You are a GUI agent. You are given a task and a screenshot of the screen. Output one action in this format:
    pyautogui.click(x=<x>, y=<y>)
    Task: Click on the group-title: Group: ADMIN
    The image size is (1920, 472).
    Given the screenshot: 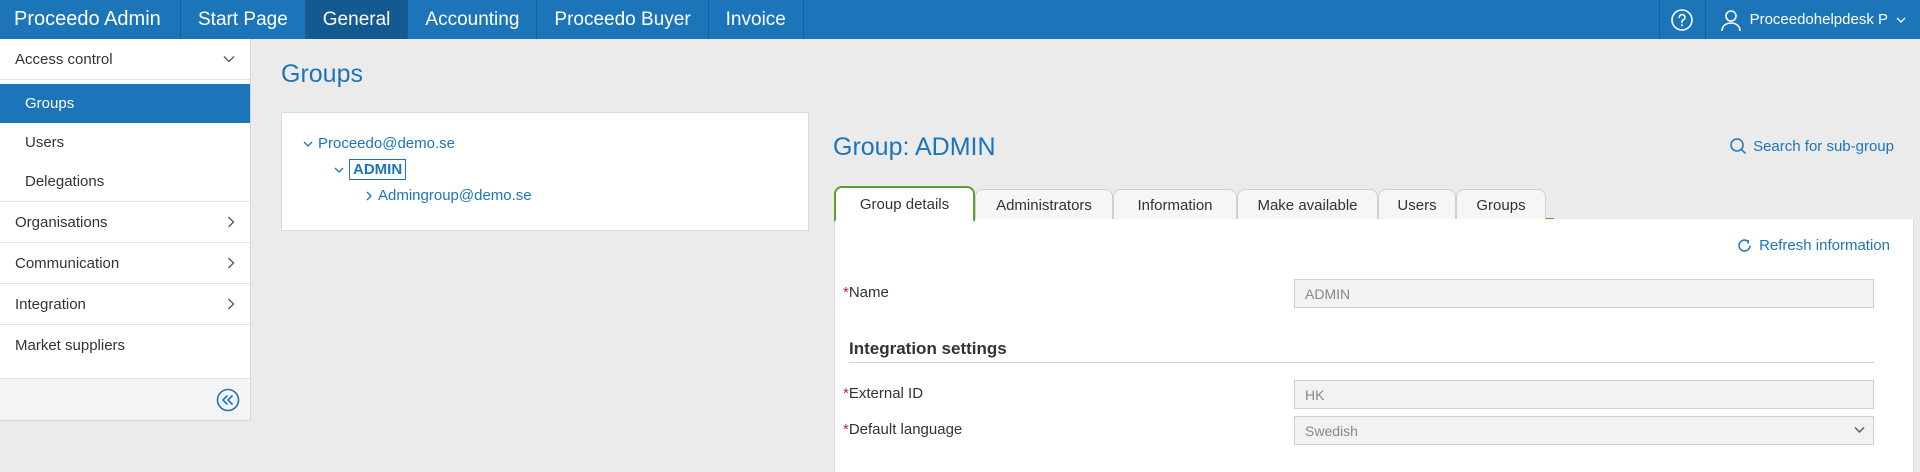 What is the action you would take?
    pyautogui.click(x=914, y=147)
    